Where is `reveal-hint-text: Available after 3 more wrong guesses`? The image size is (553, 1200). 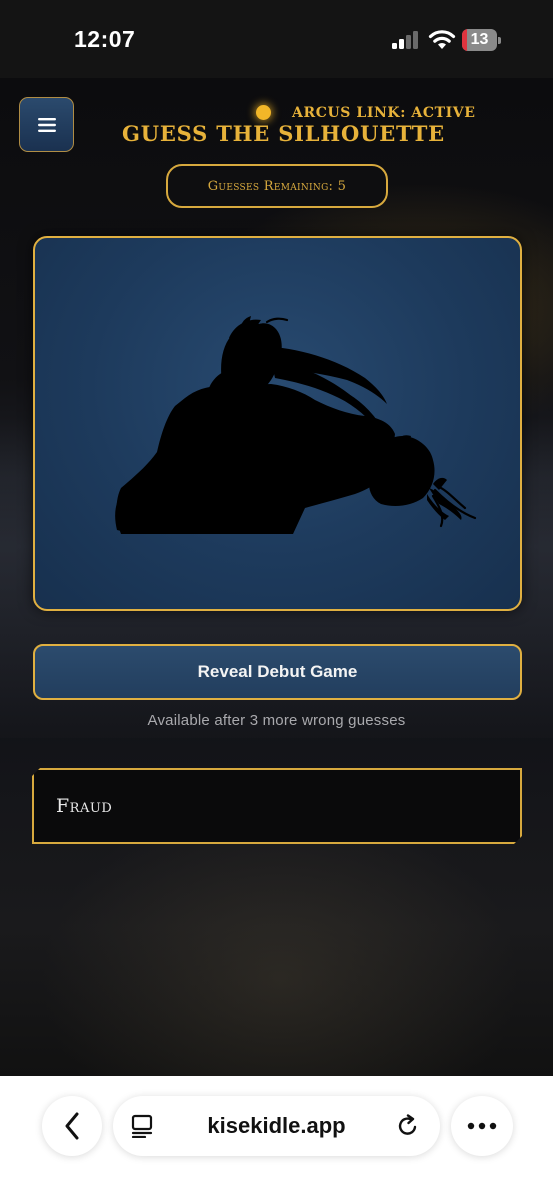
reveal-hint-text: Available after 3 more wrong guesses is located at coordinates (276, 720).